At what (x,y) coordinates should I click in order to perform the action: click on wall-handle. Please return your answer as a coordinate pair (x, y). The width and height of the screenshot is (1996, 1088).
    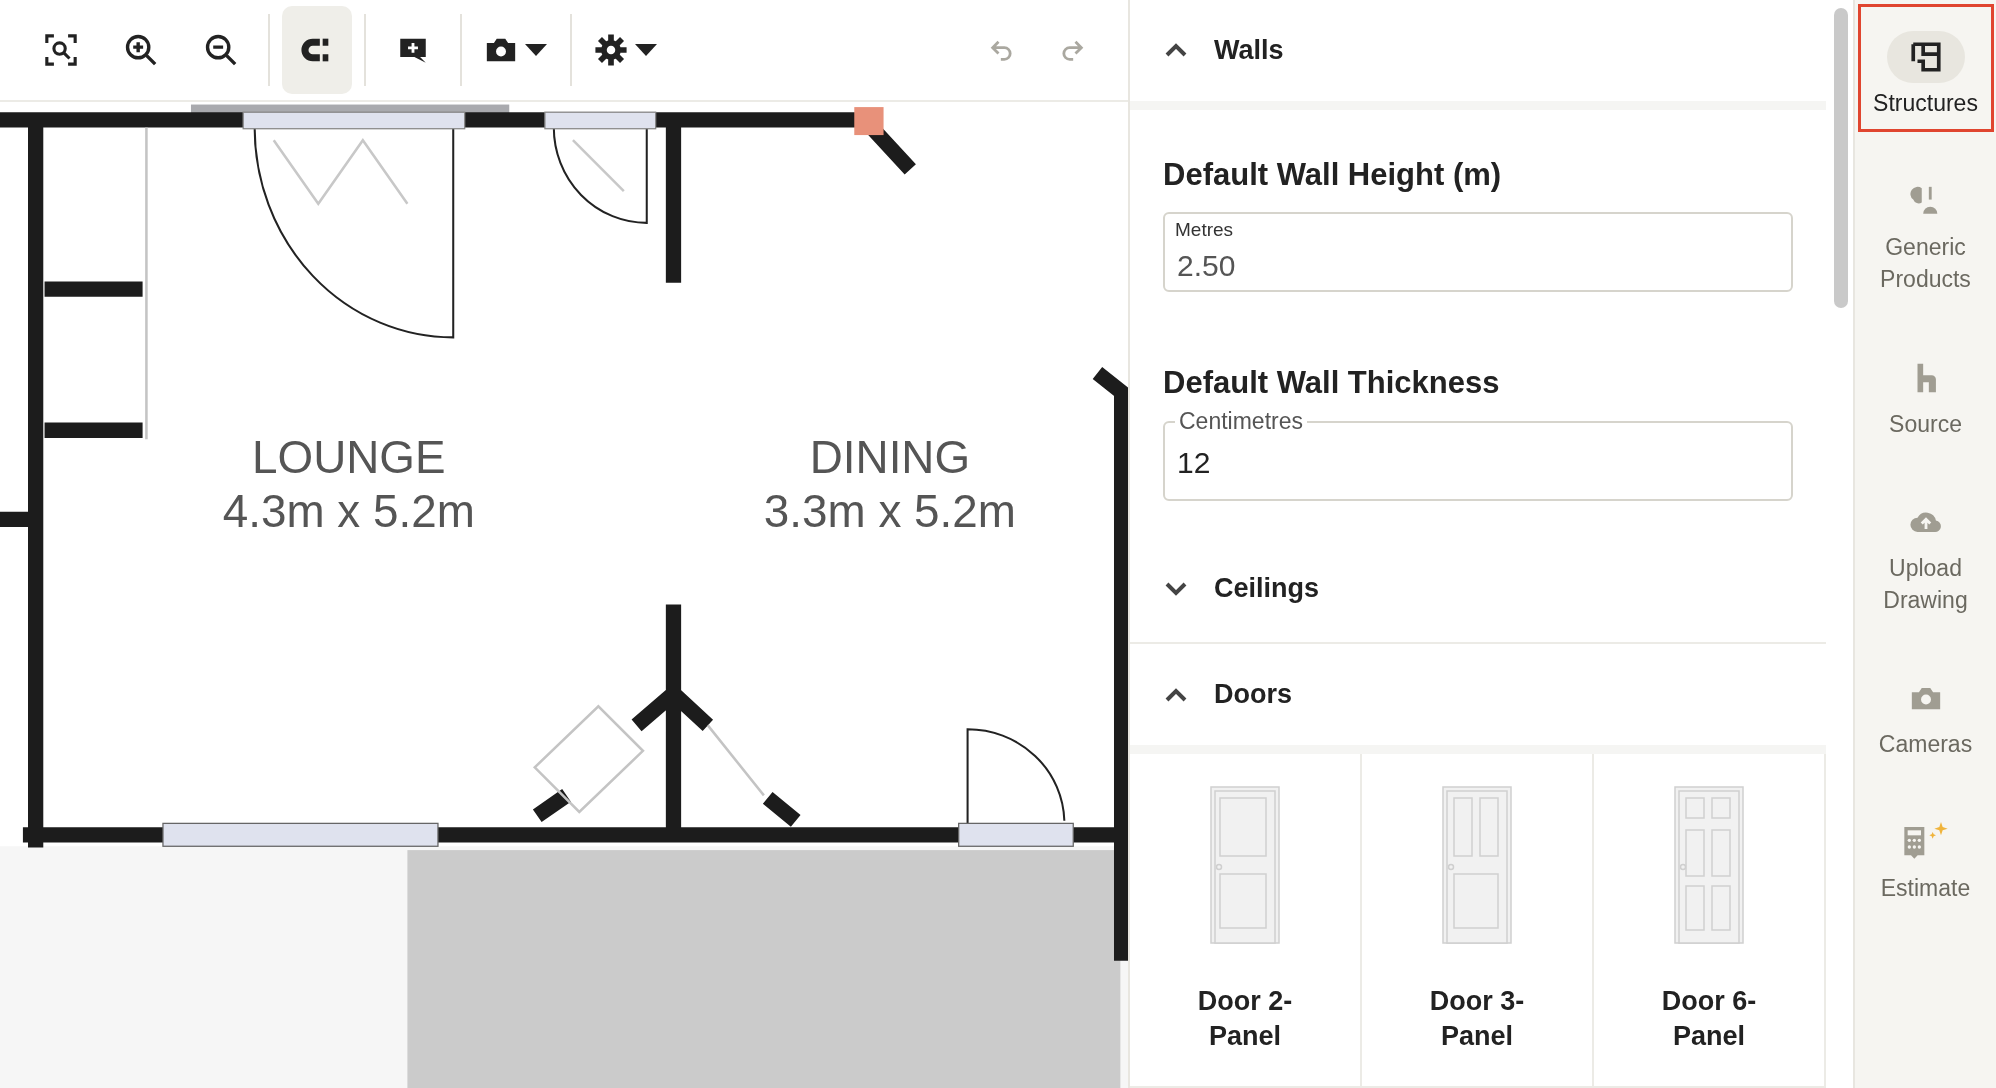
    Looking at the image, I should click on (869, 121).